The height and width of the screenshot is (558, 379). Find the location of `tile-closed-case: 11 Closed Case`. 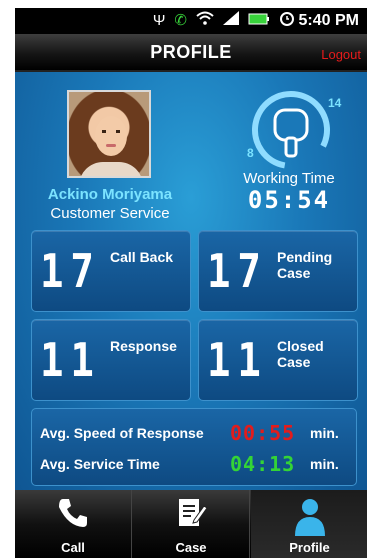

tile-closed-case: 11 Closed Case is located at coordinates (278, 360).